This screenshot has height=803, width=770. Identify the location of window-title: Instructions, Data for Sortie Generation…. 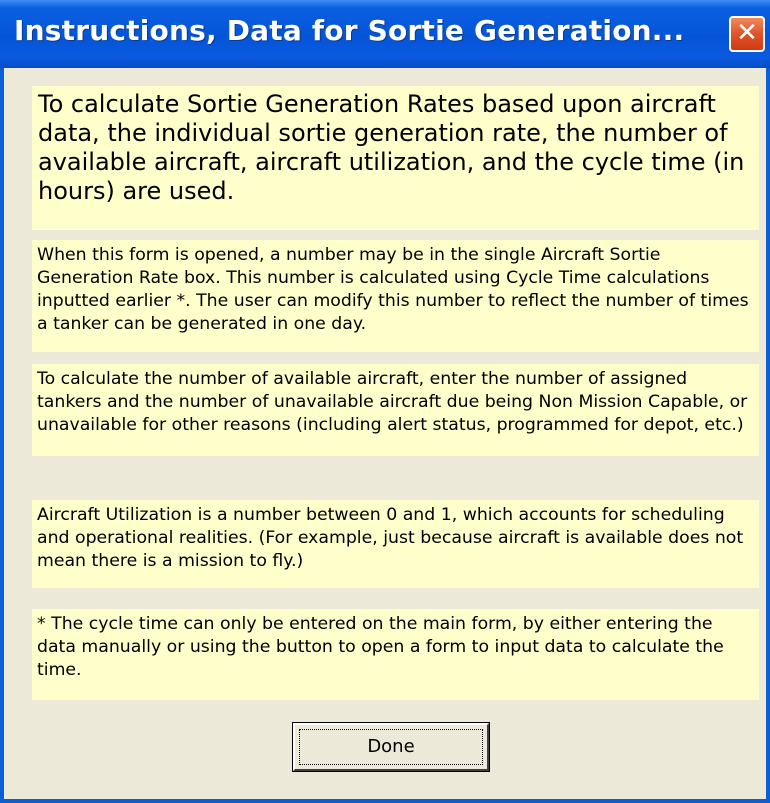
(349, 30).